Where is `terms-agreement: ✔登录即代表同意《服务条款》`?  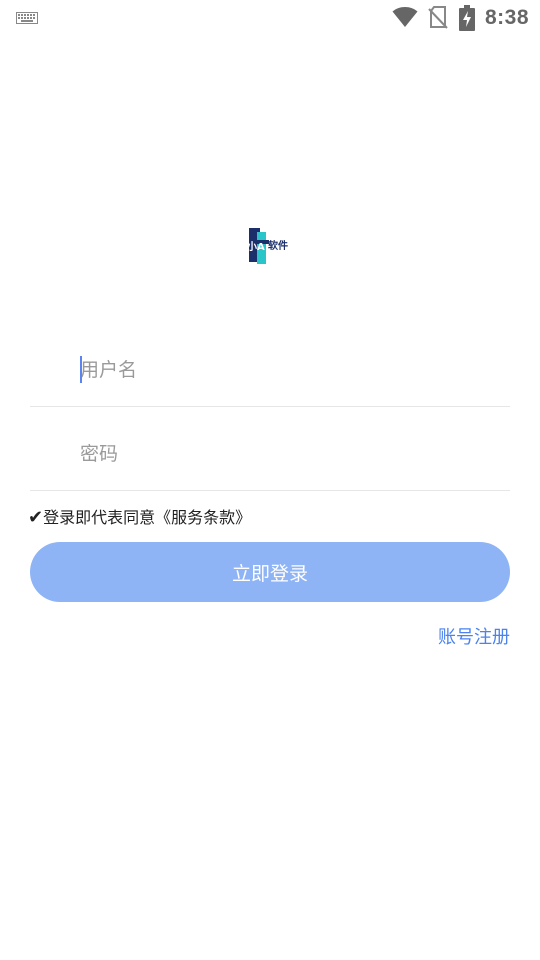 terms-agreement: ✔登录即代表同意《服务条款》 is located at coordinates (139, 516).